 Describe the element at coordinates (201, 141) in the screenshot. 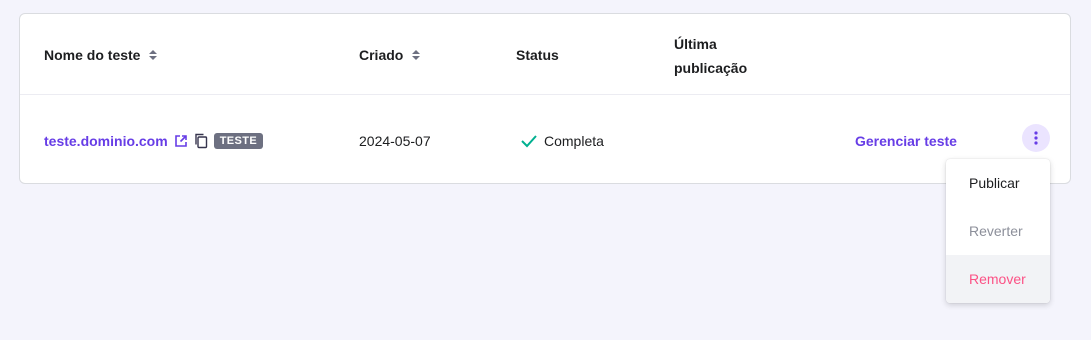

I see `copy-icon` at that location.